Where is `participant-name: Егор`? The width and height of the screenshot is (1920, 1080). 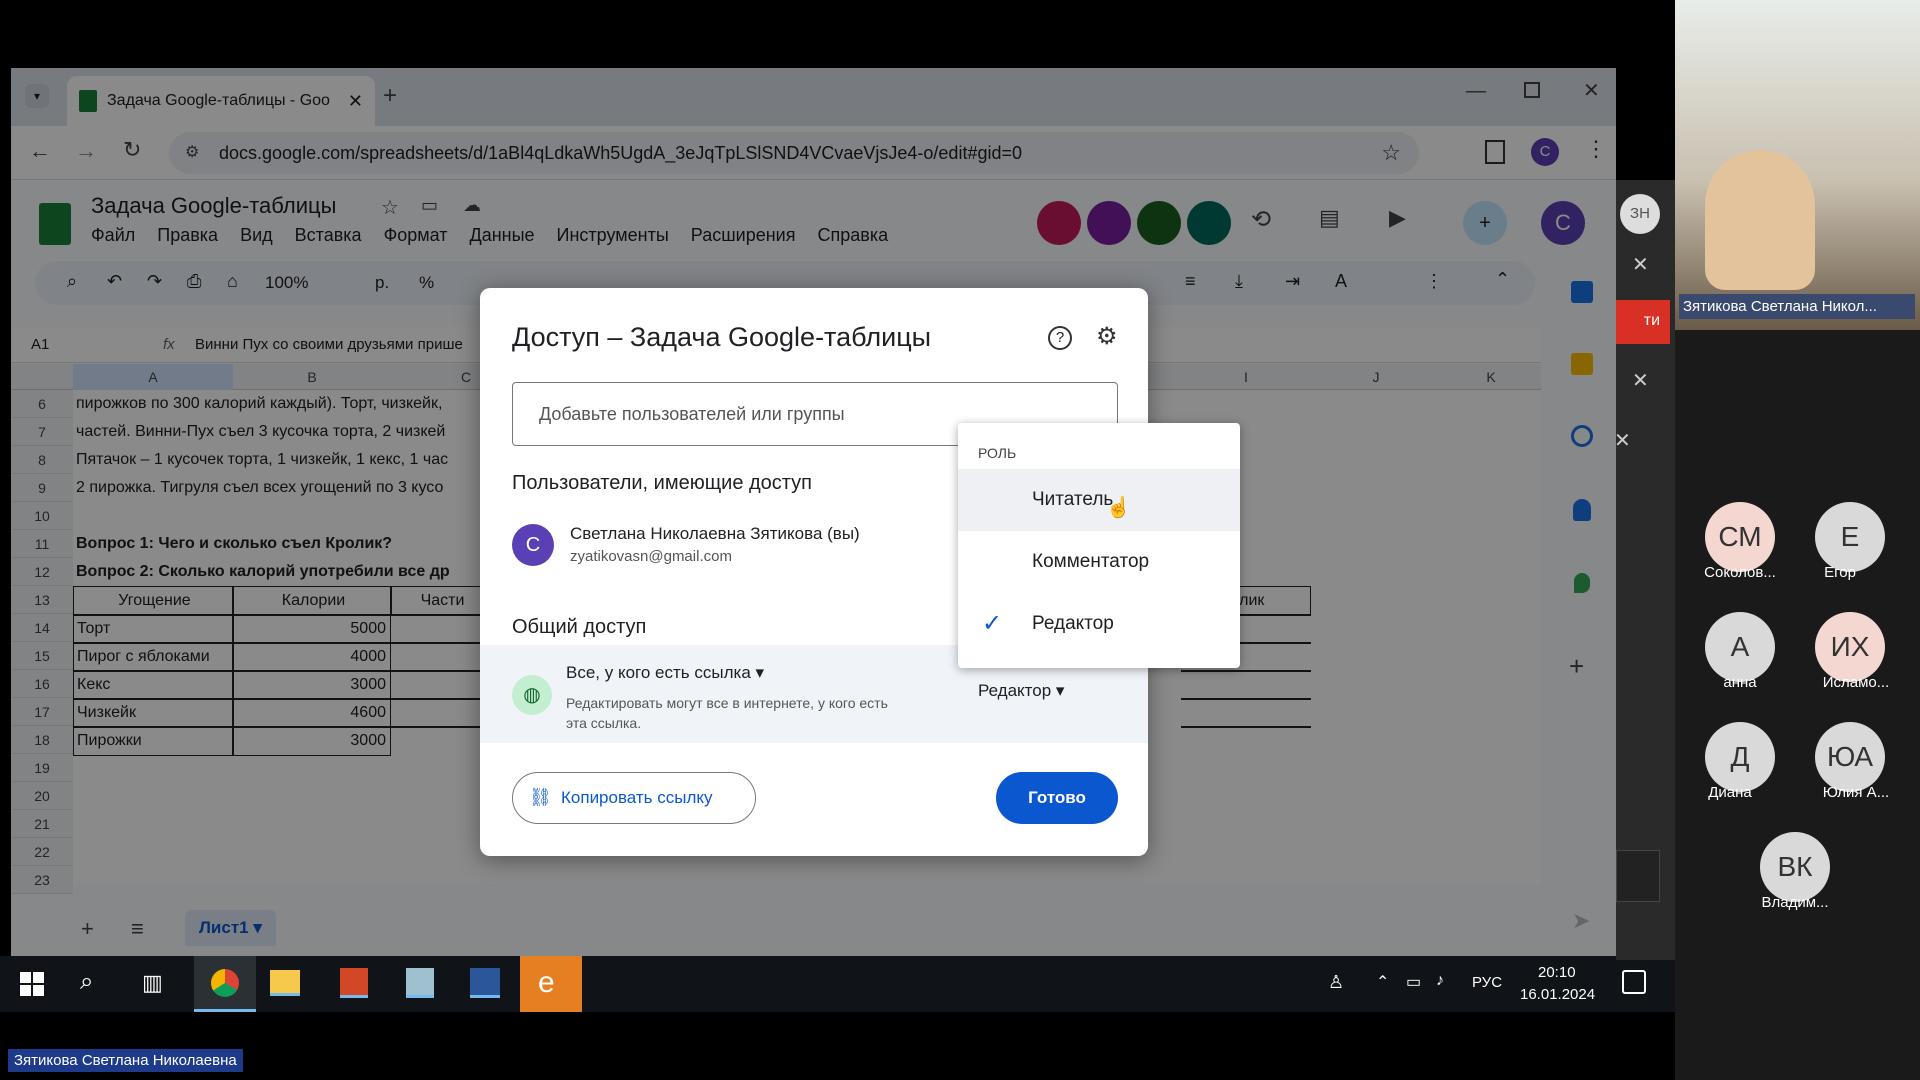 participant-name: Егор is located at coordinates (1840, 572).